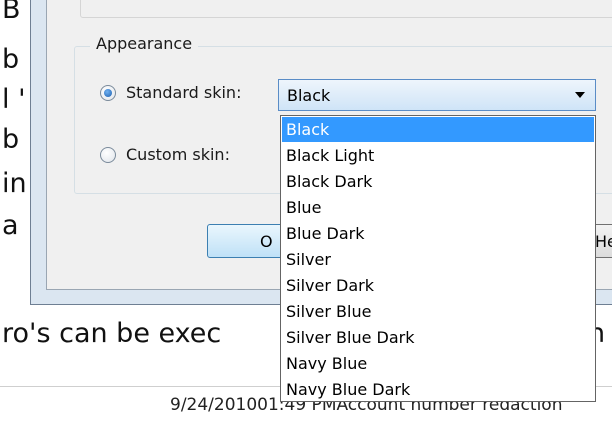  I want to click on ok-button-label: O, so click(266, 241).